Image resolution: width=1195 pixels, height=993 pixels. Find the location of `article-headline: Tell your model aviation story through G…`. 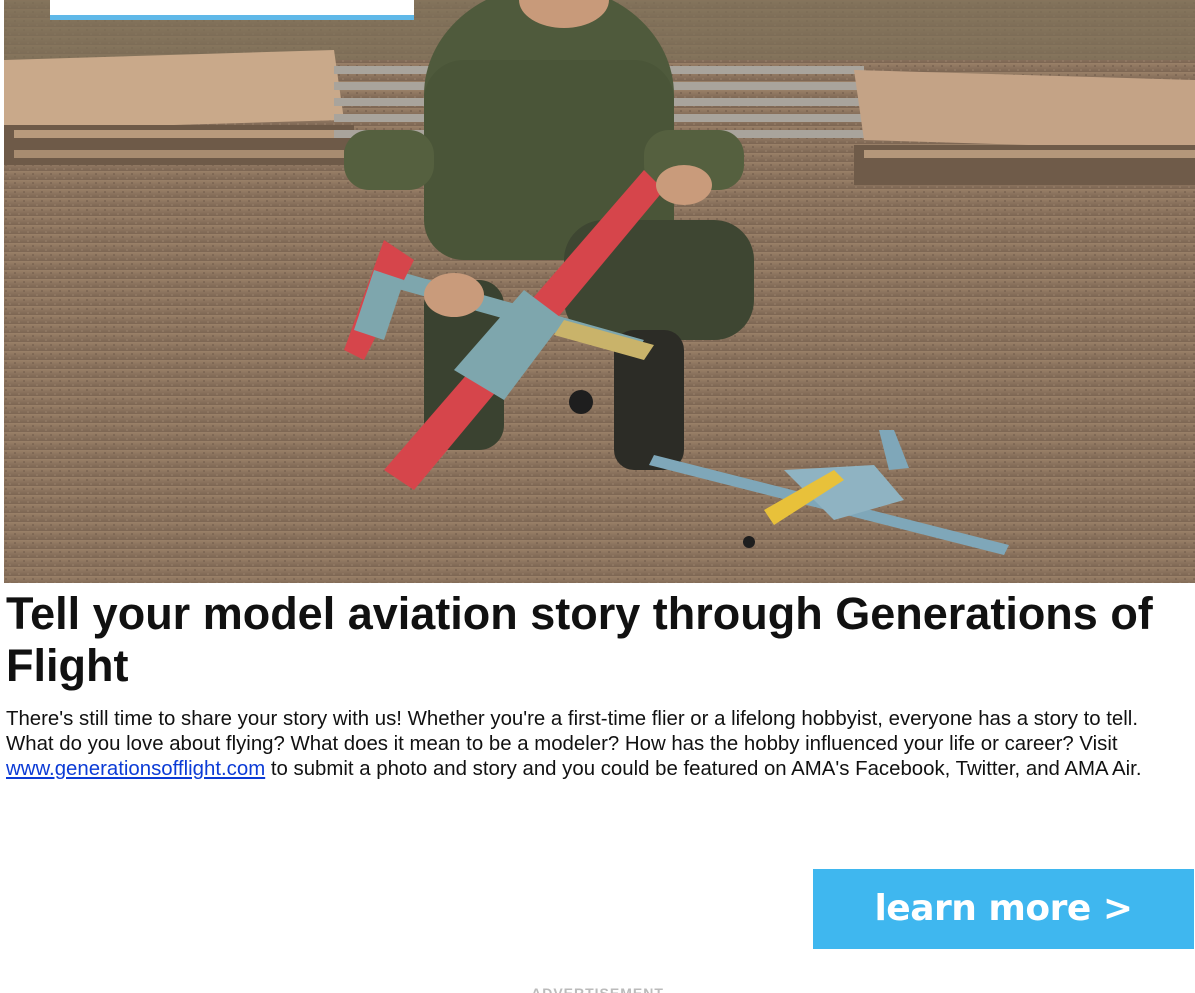

article-headline: Tell your model aviation story through G… is located at coordinates (579, 639).